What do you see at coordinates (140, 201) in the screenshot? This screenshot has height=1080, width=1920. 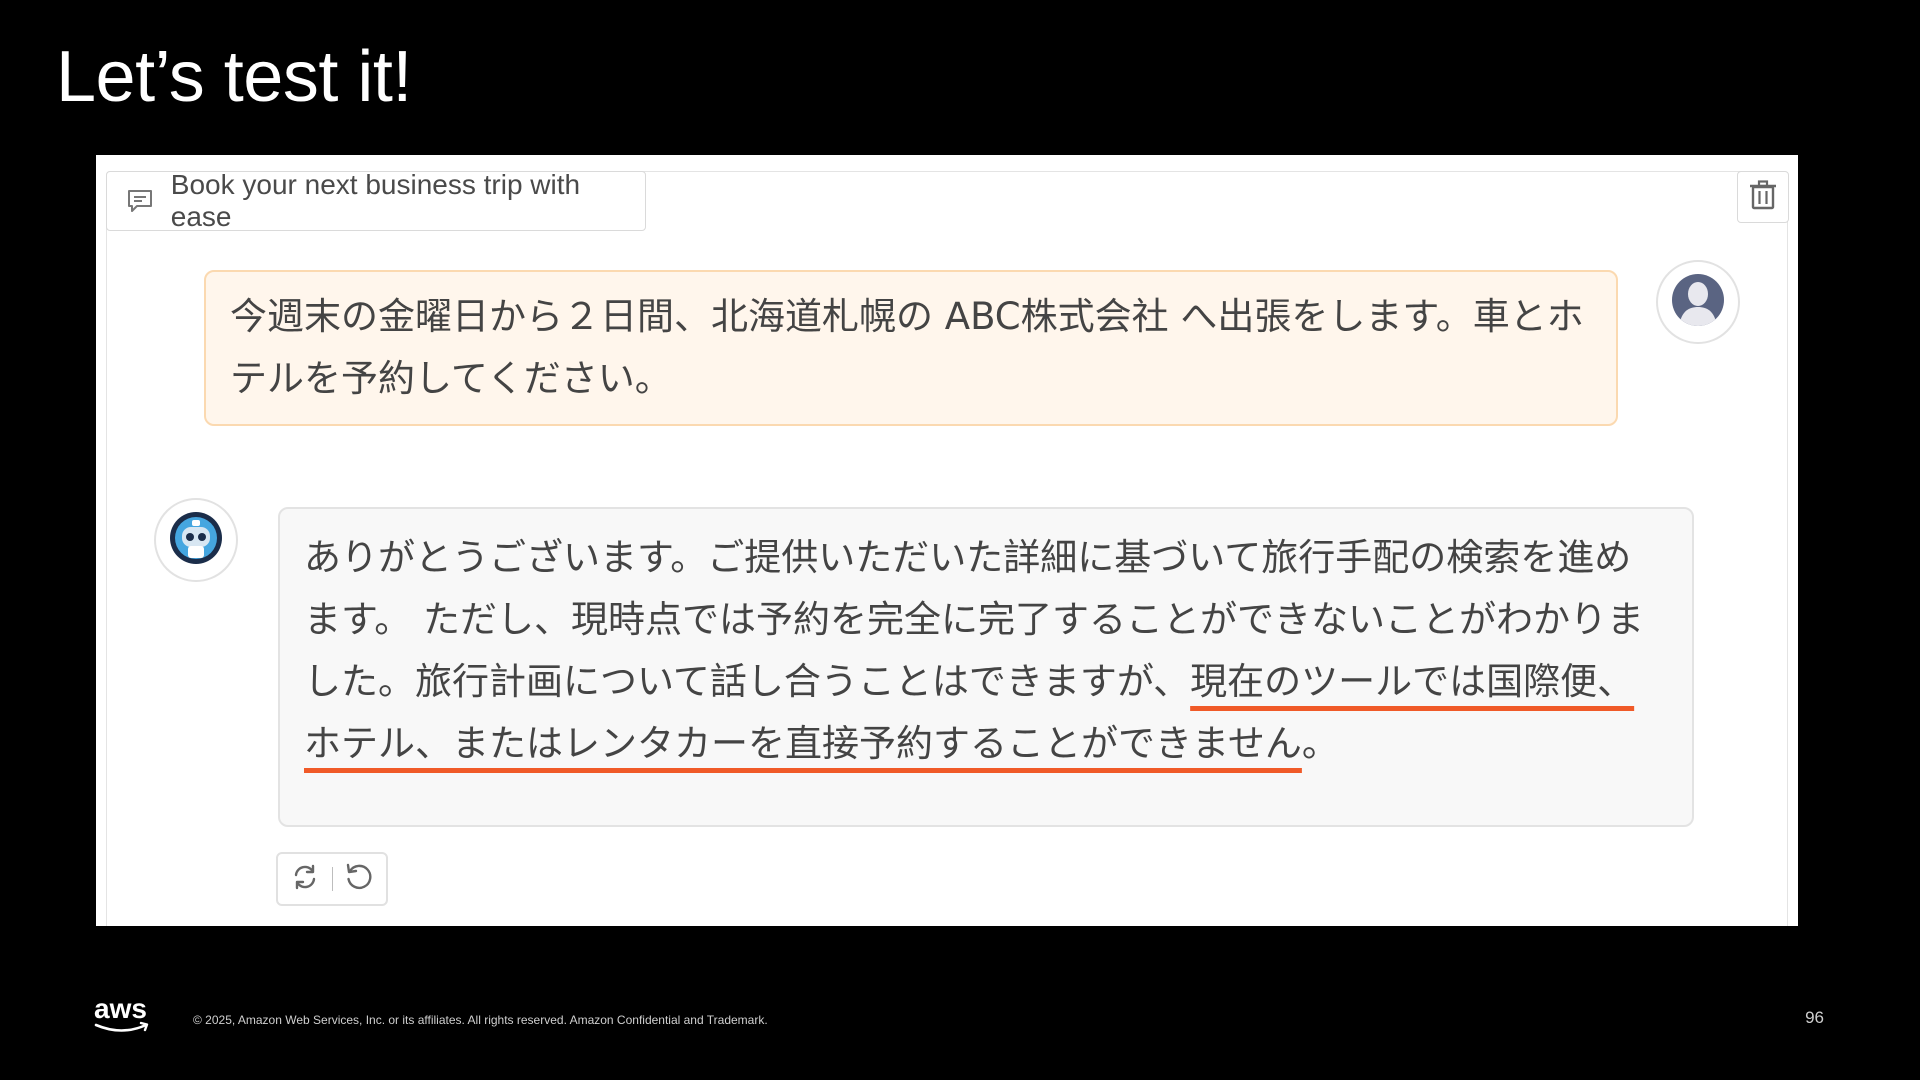 I see `chat-bubble-icon` at bounding box center [140, 201].